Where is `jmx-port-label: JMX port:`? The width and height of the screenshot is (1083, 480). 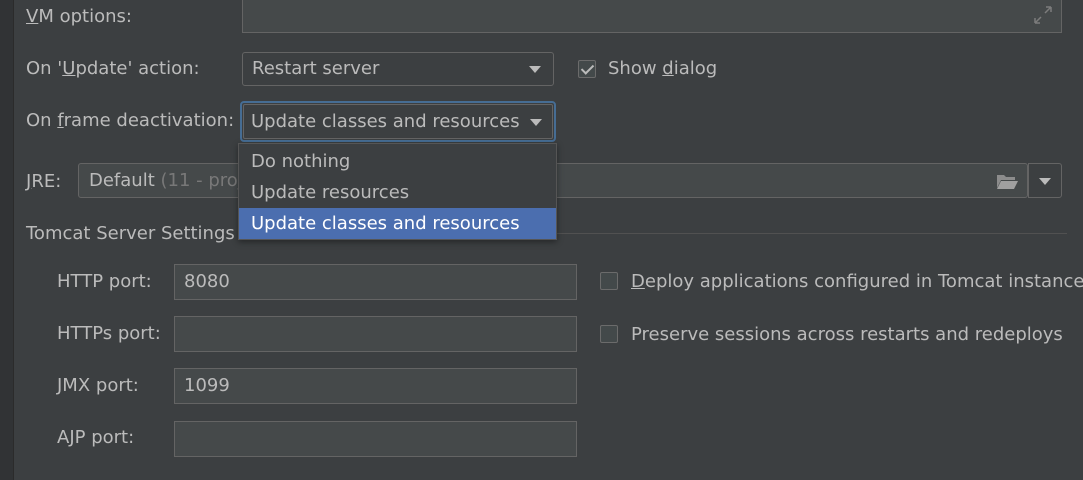
jmx-port-label: JMX port: is located at coordinates (98, 385).